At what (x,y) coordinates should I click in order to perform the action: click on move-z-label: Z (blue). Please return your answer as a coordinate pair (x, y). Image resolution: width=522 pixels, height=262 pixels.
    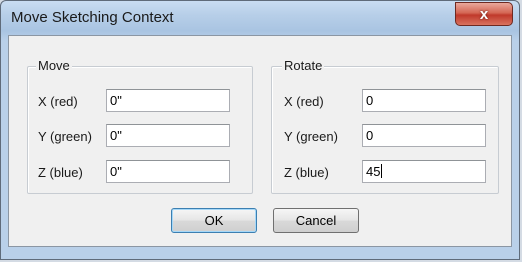
    Looking at the image, I should click on (60, 172).